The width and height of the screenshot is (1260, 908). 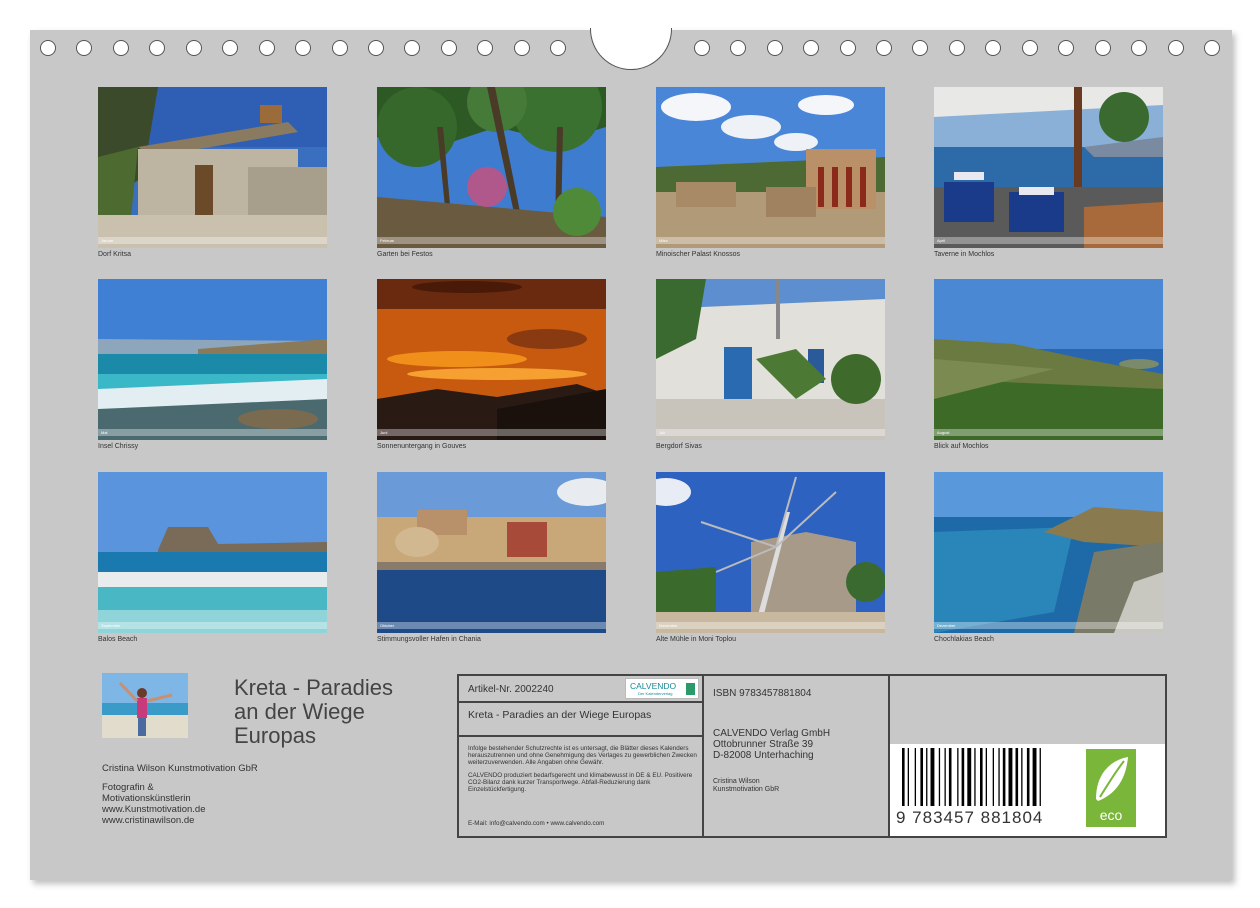 What do you see at coordinates (1048, 167) in the screenshot?
I see `photo-april: April` at bounding box center [1048, 167].